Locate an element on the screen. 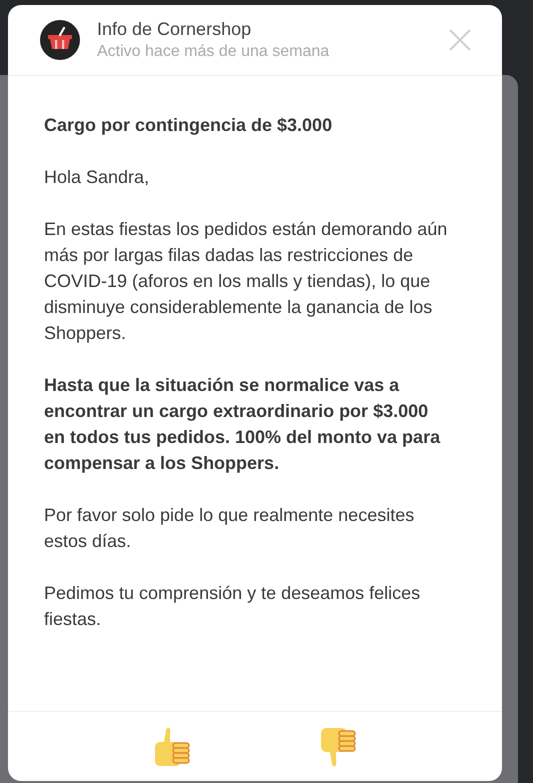 Image resolution: width=533 pixels, height=783 pixels. thumbs-down-button is located at coordinates (338, 747).